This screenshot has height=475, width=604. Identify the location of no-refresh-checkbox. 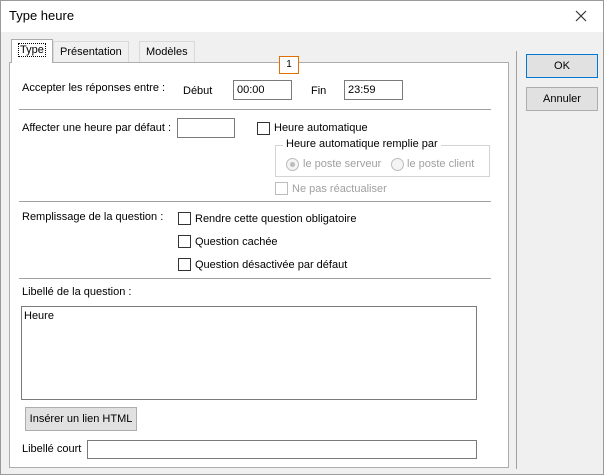
(281, 188).